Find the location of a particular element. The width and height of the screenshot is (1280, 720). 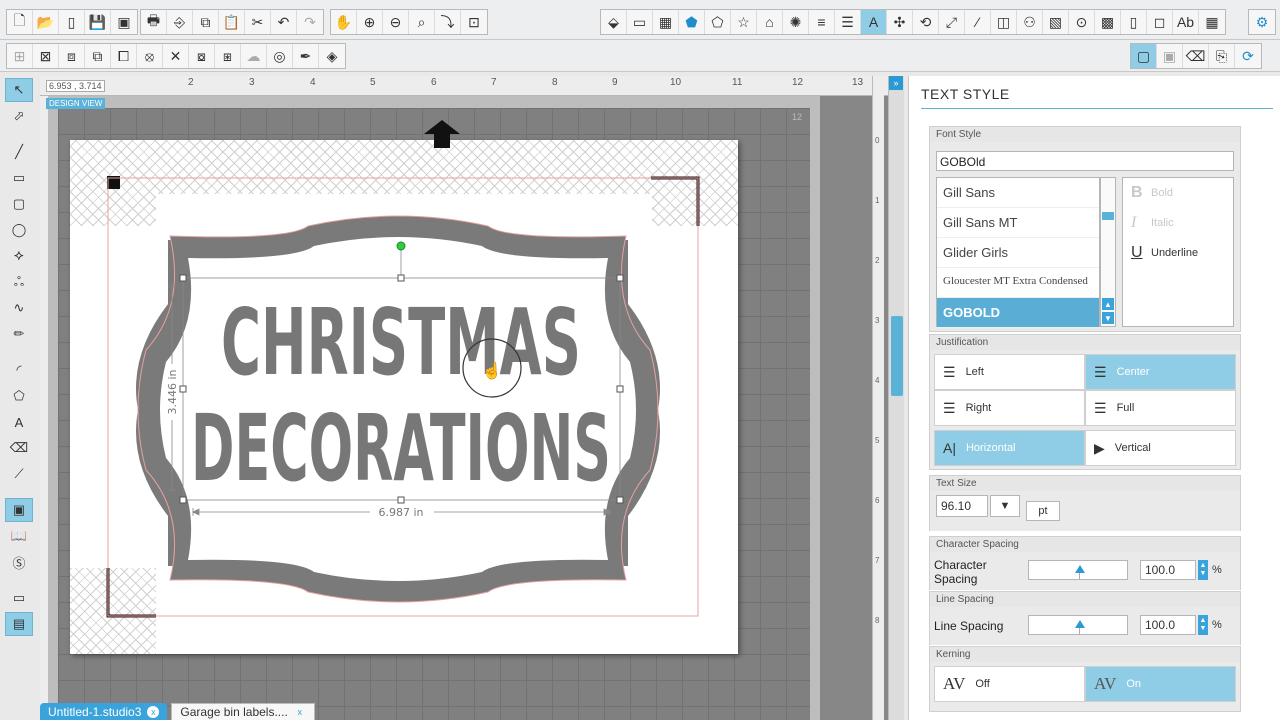

save-icon: 💾 is located at coordinates (98, 22).